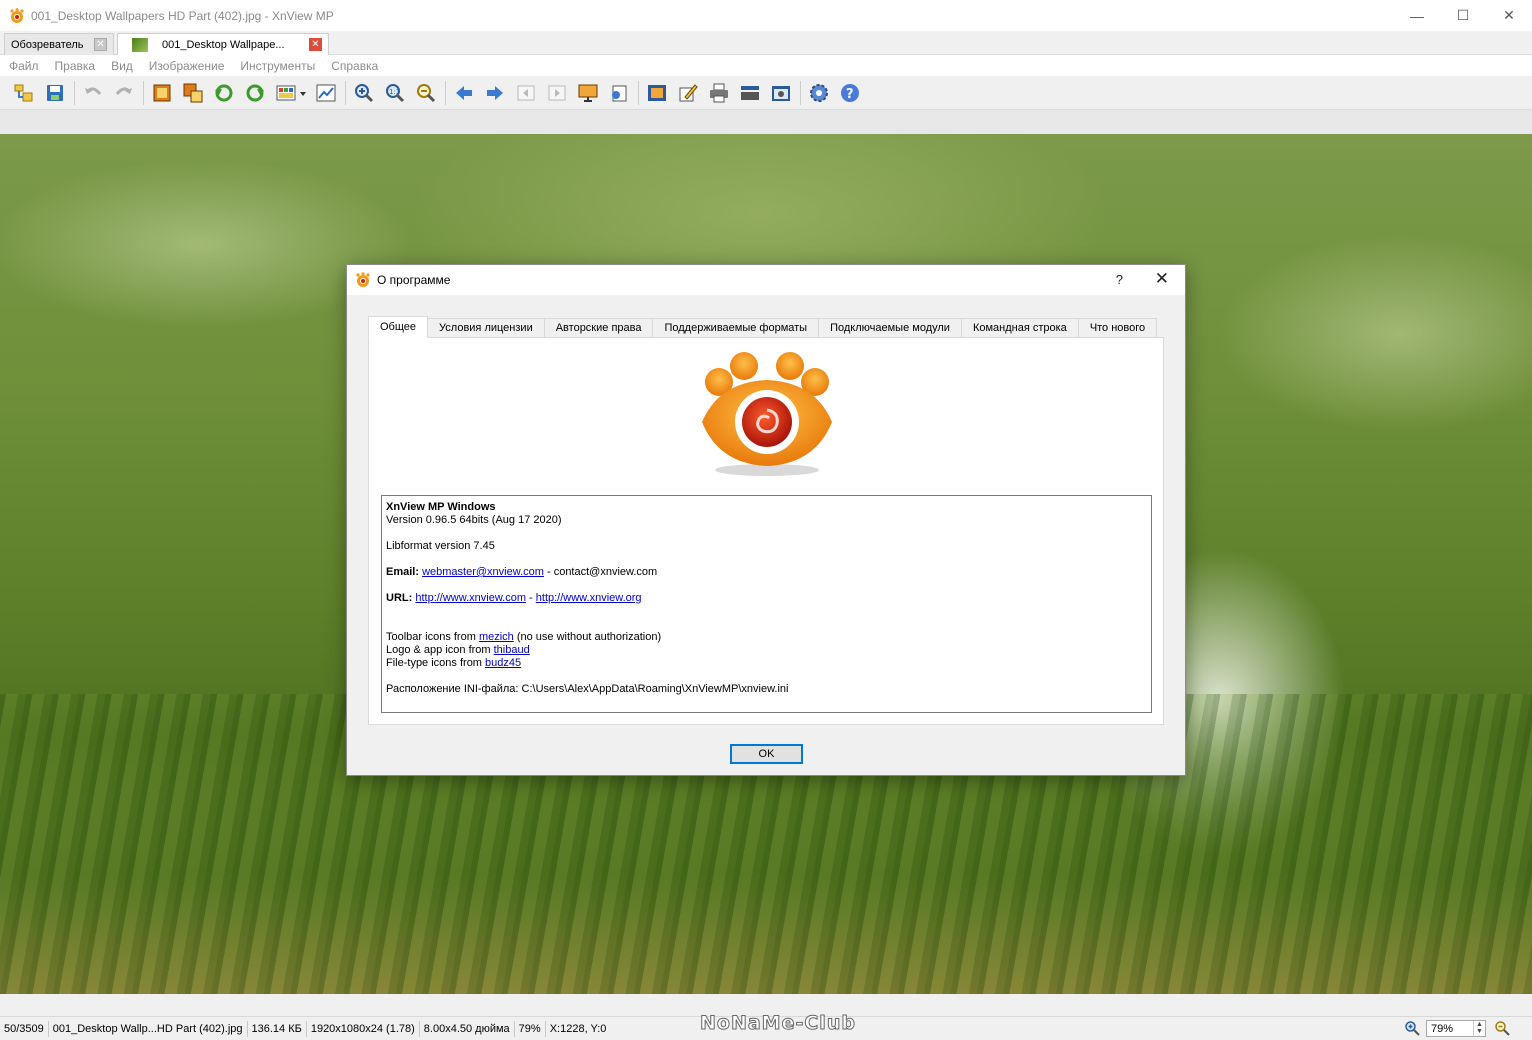 The image size is (1532, 1040). What do you see at coordinates (75, 66) in the screenshot?
I see `menu-edit: Правка` at bounding box center [75, 66].